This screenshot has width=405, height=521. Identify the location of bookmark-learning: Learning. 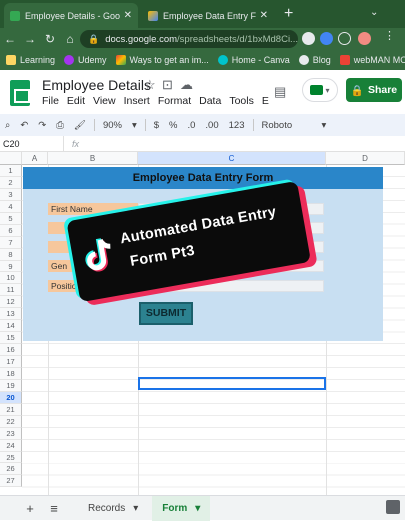
(30, 60).